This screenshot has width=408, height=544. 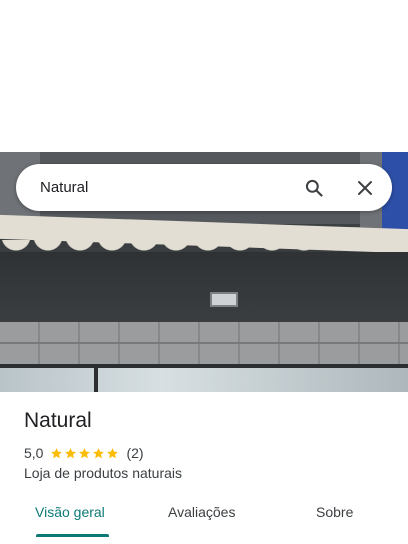 What do you see at coordinates (103, 473) in the screenshot?
I see `place-category: Loja de produtos naturais` at bounding box center [103, 473].